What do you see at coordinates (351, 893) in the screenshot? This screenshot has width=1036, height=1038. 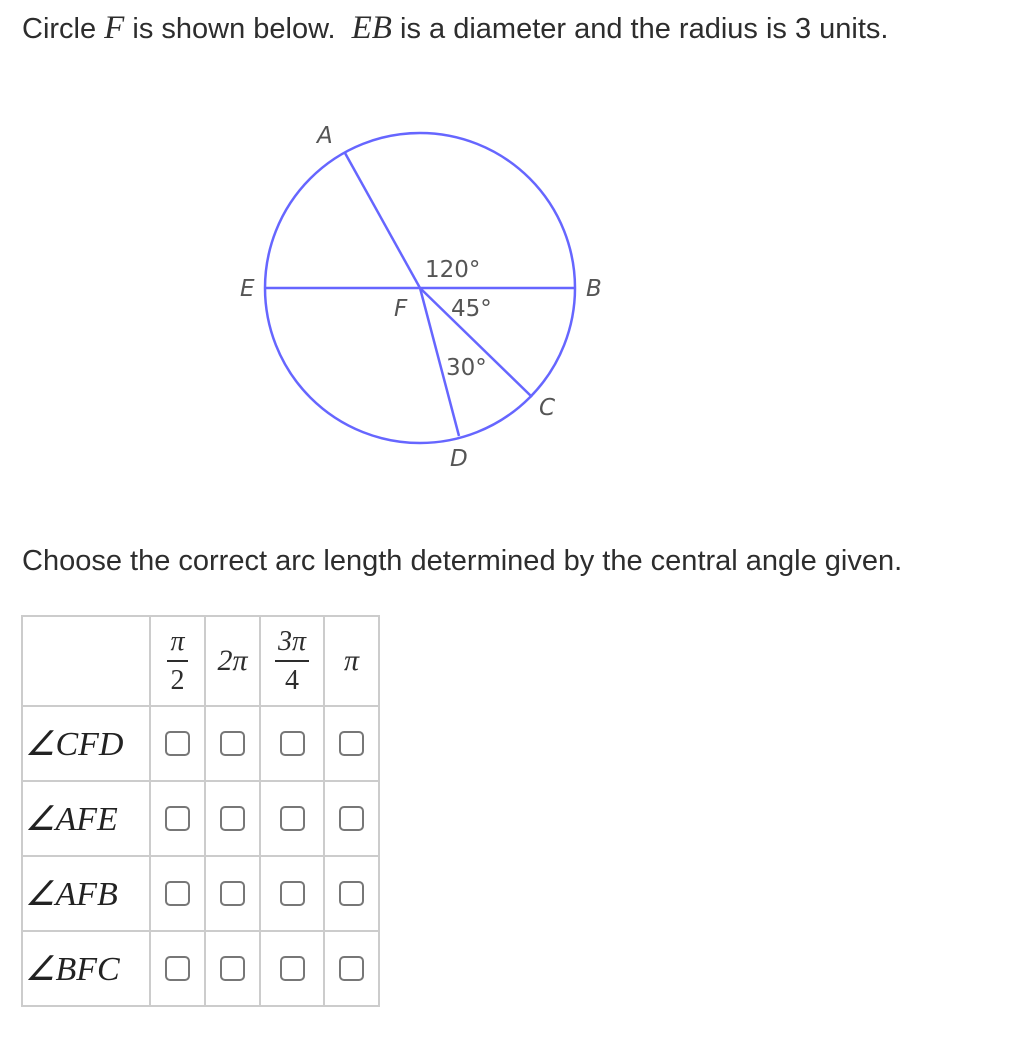 I see `checkbox-afb-pi` at bounding box center [351, 893].